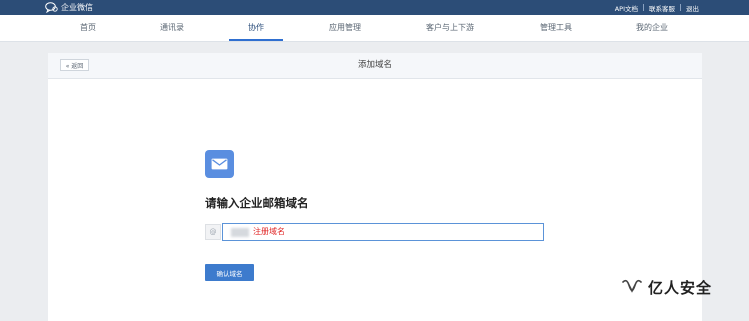  I want to click on active-tab-indicator, so click(256, 40).